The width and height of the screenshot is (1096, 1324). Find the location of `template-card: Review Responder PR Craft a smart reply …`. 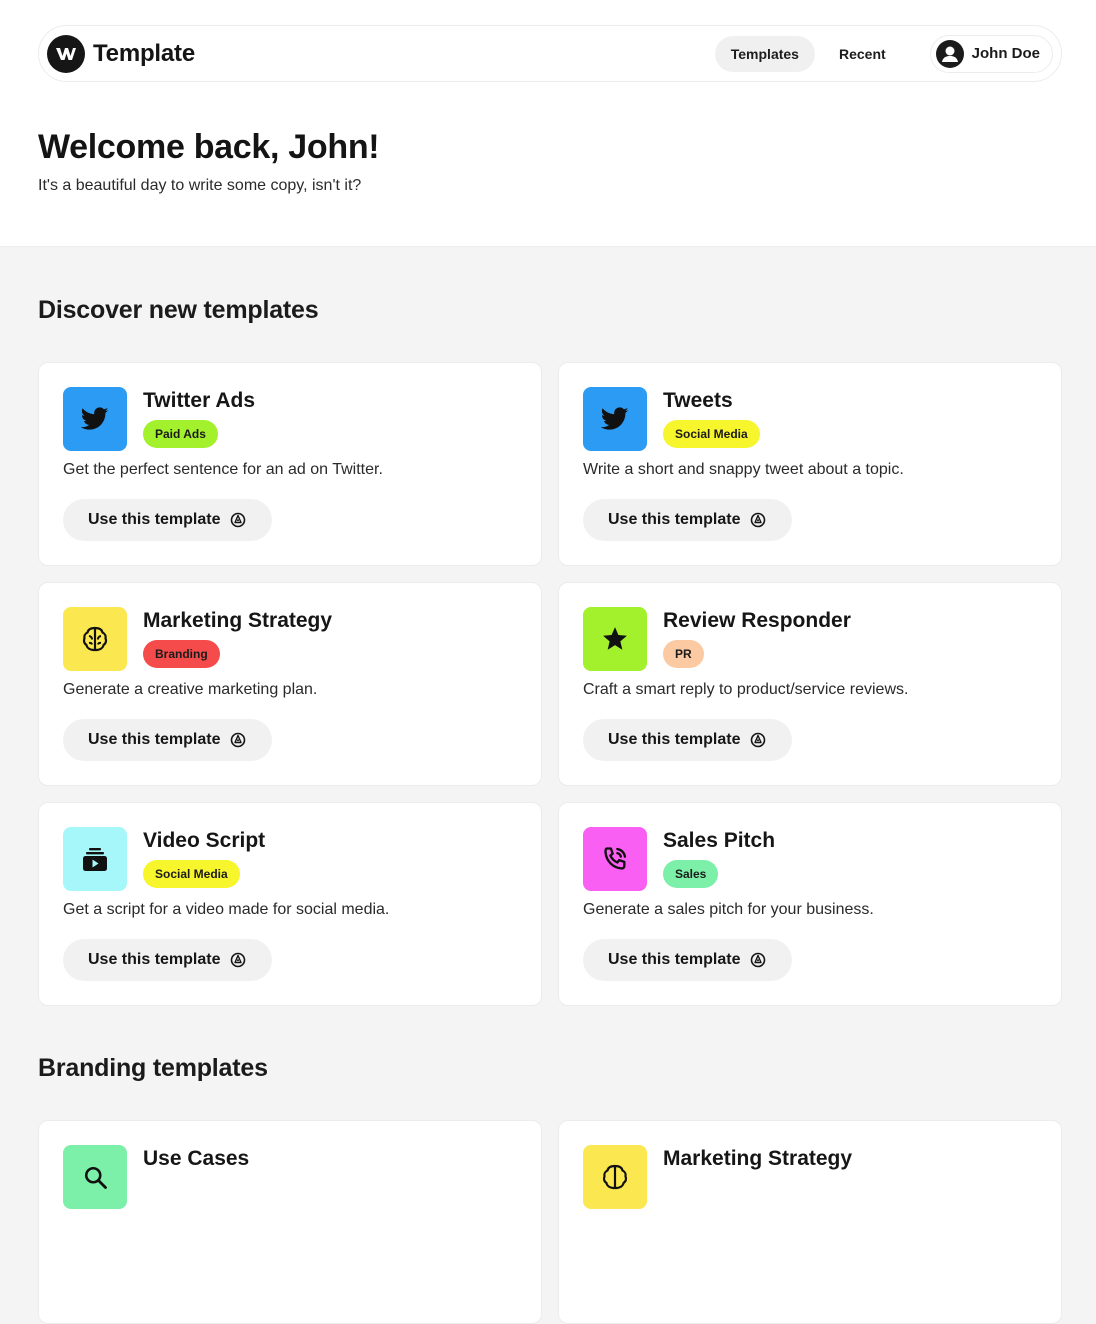

template-card: Review Responder PR Craft a smart reply … is located at coordinates (810, 684).